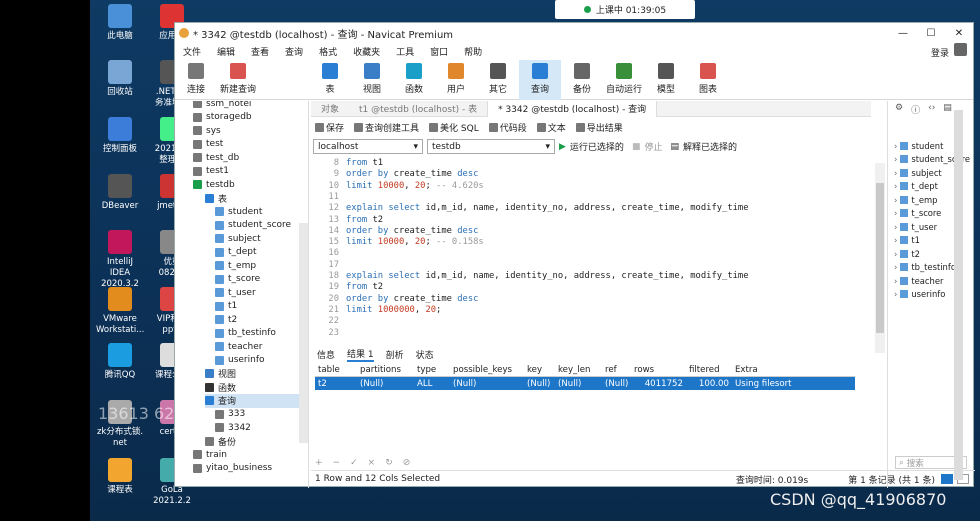 Image resolution: width=980 pixels, height=521 pixels. I want to click on menu-item: 工具, so click(405, 51).